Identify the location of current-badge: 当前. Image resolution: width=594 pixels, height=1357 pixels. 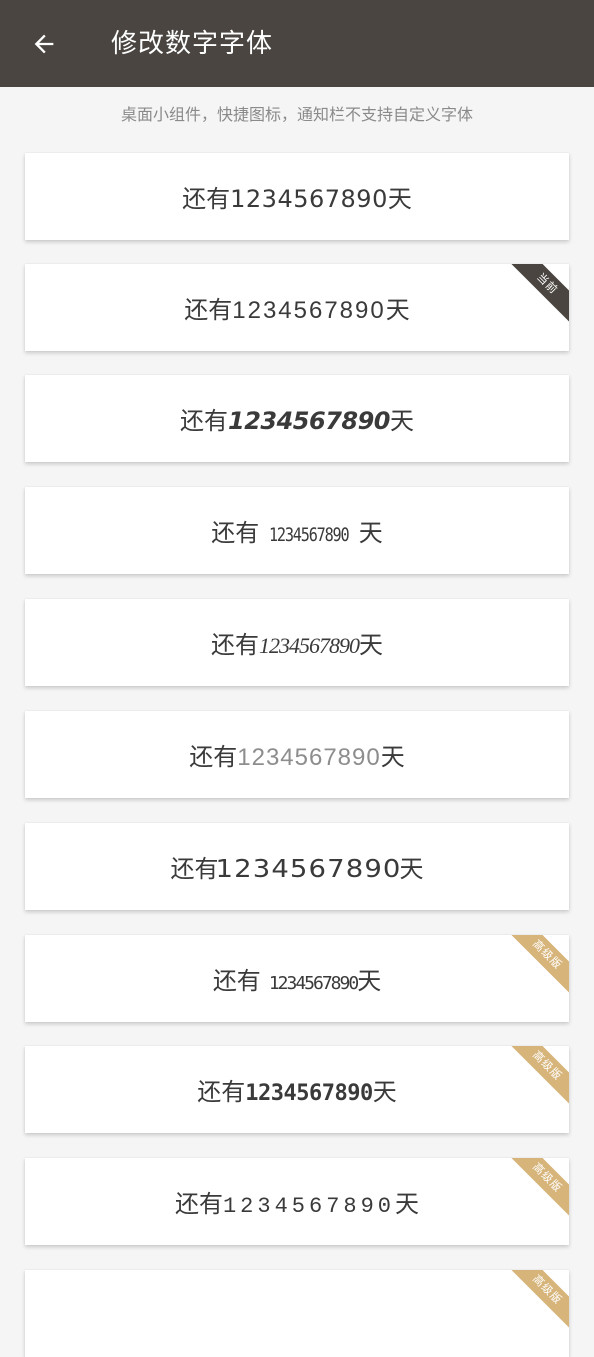
(535, 296).